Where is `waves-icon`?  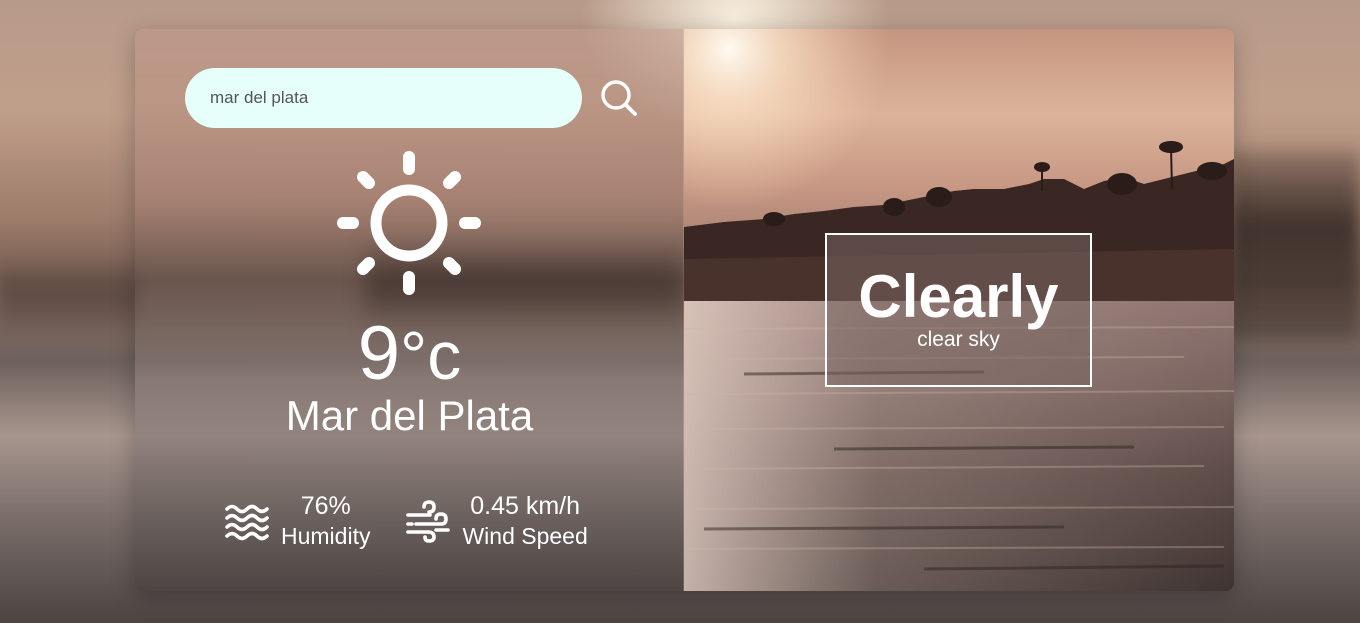
waves-icon is located at coordinates (247, 522).